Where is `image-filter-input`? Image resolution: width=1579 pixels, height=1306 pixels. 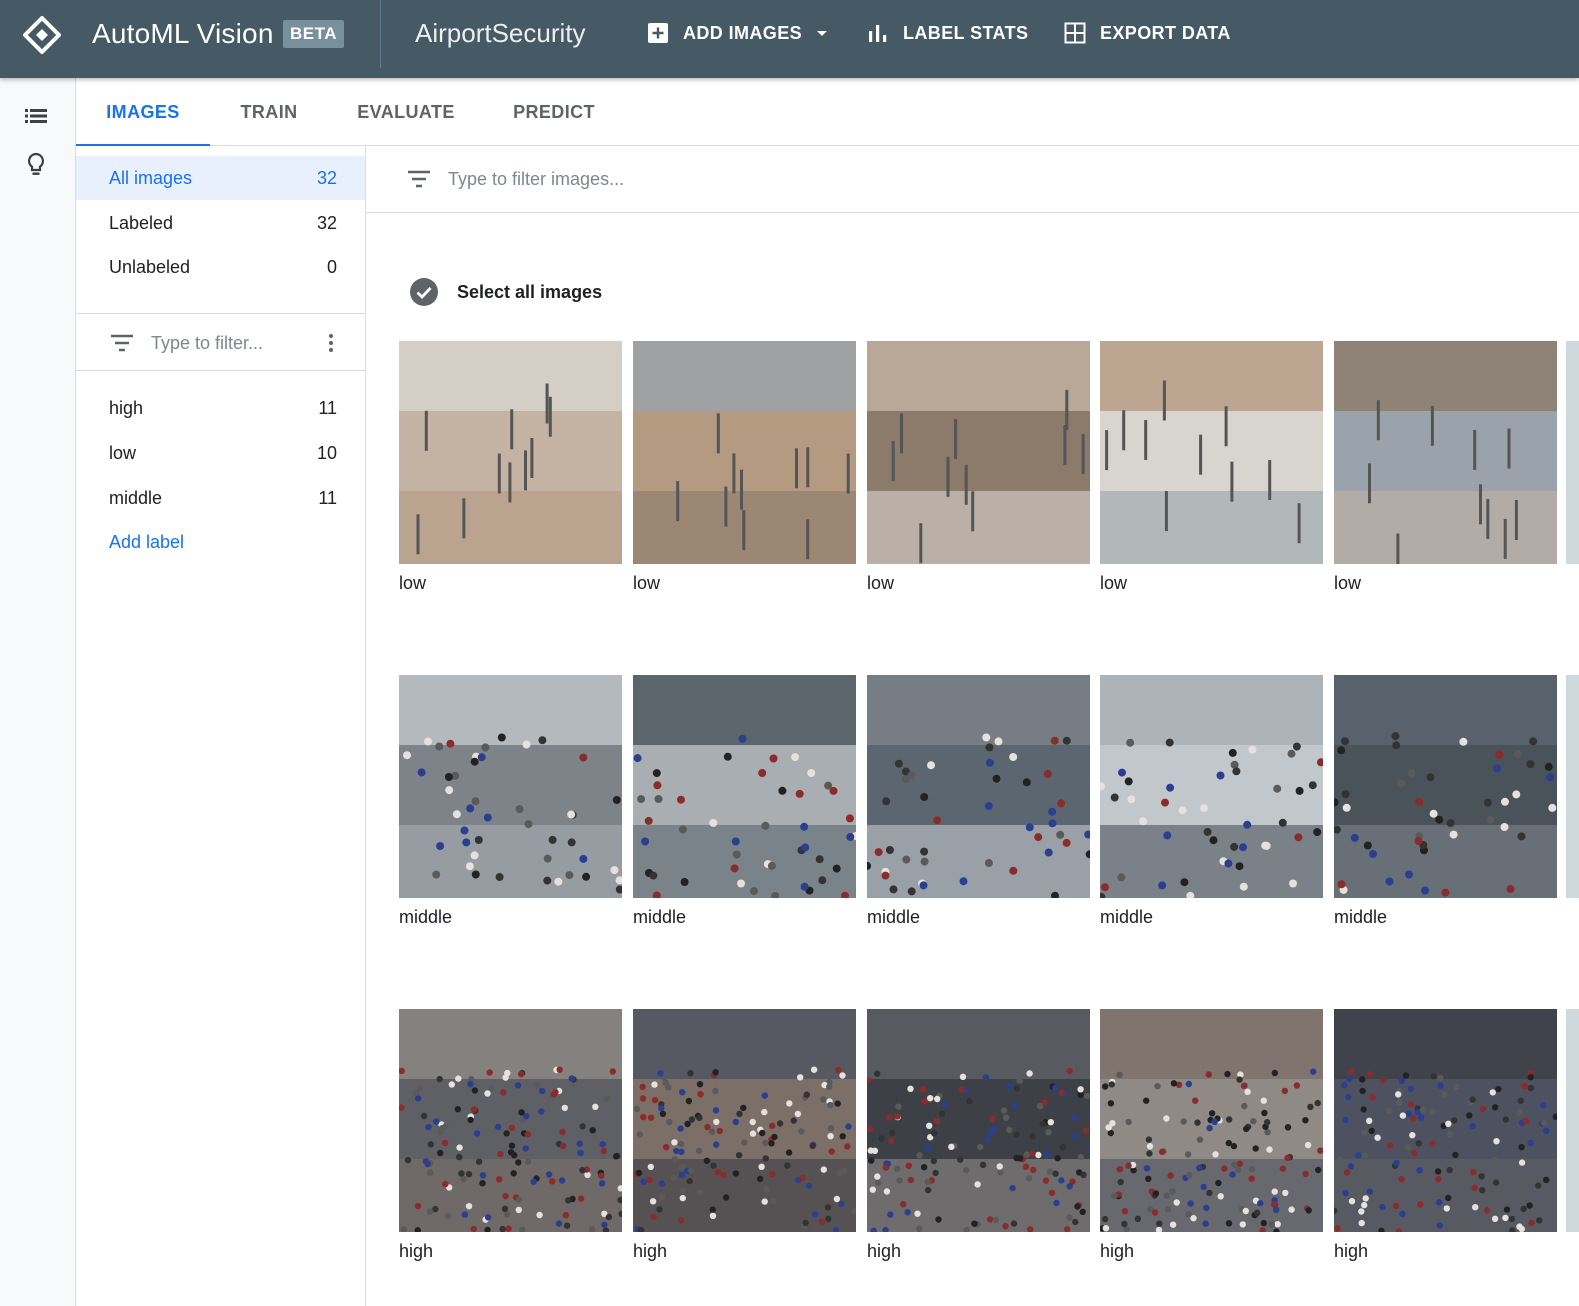 image-filter-input is located at coordinates (748, 179).